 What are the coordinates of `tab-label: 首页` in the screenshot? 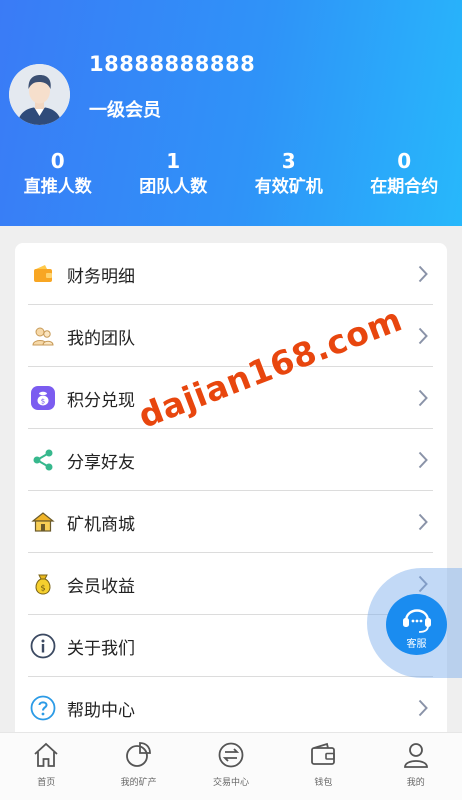 It's located at (46, 783).